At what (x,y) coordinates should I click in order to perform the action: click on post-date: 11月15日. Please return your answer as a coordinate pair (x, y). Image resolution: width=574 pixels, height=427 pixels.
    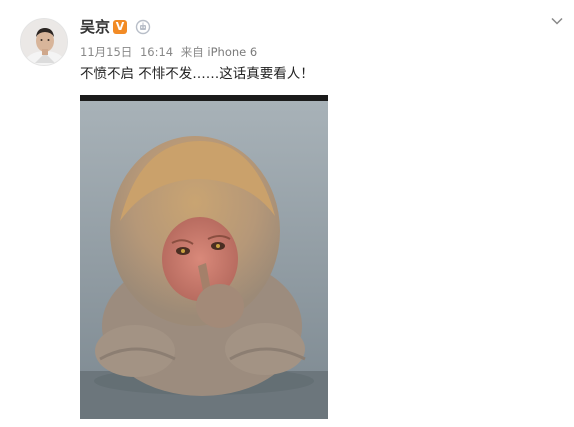
    Looking at the image, I should click on (106, 52).